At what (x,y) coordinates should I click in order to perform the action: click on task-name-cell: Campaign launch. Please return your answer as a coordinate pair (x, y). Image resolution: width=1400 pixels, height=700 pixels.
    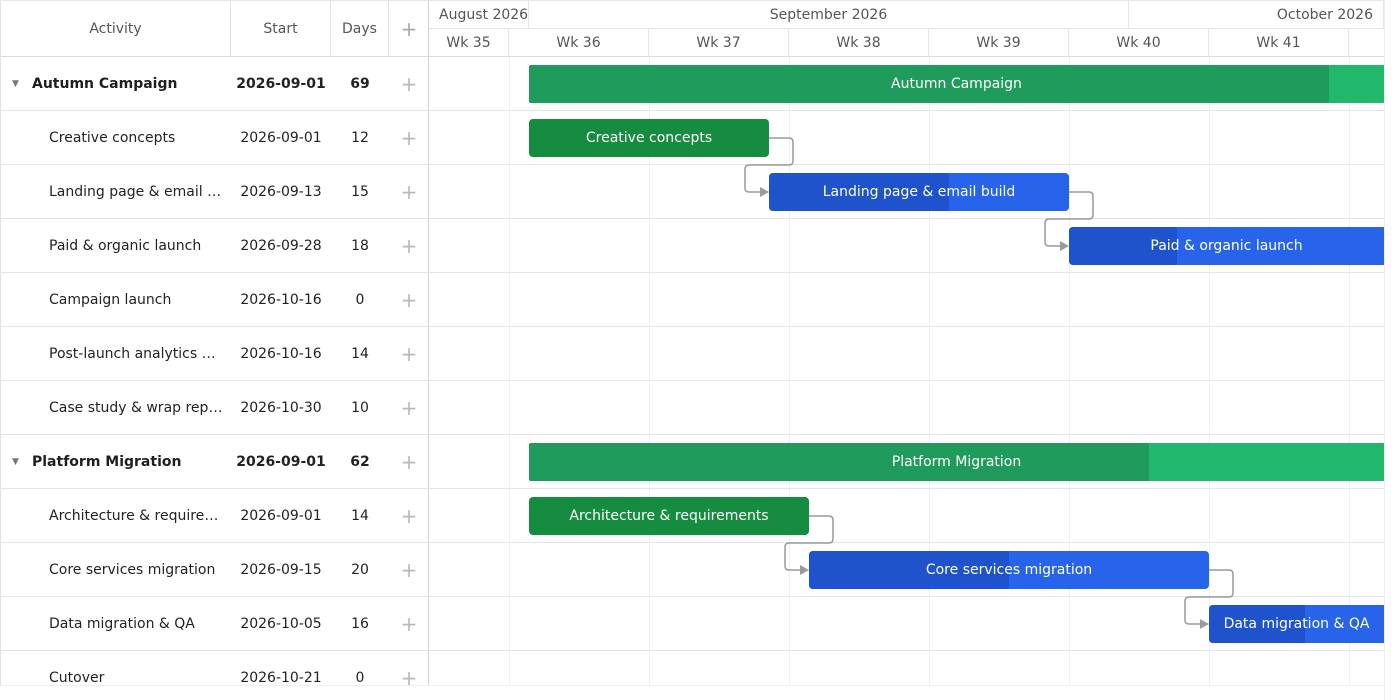
    Looking at the image, I should click on (116, 300).